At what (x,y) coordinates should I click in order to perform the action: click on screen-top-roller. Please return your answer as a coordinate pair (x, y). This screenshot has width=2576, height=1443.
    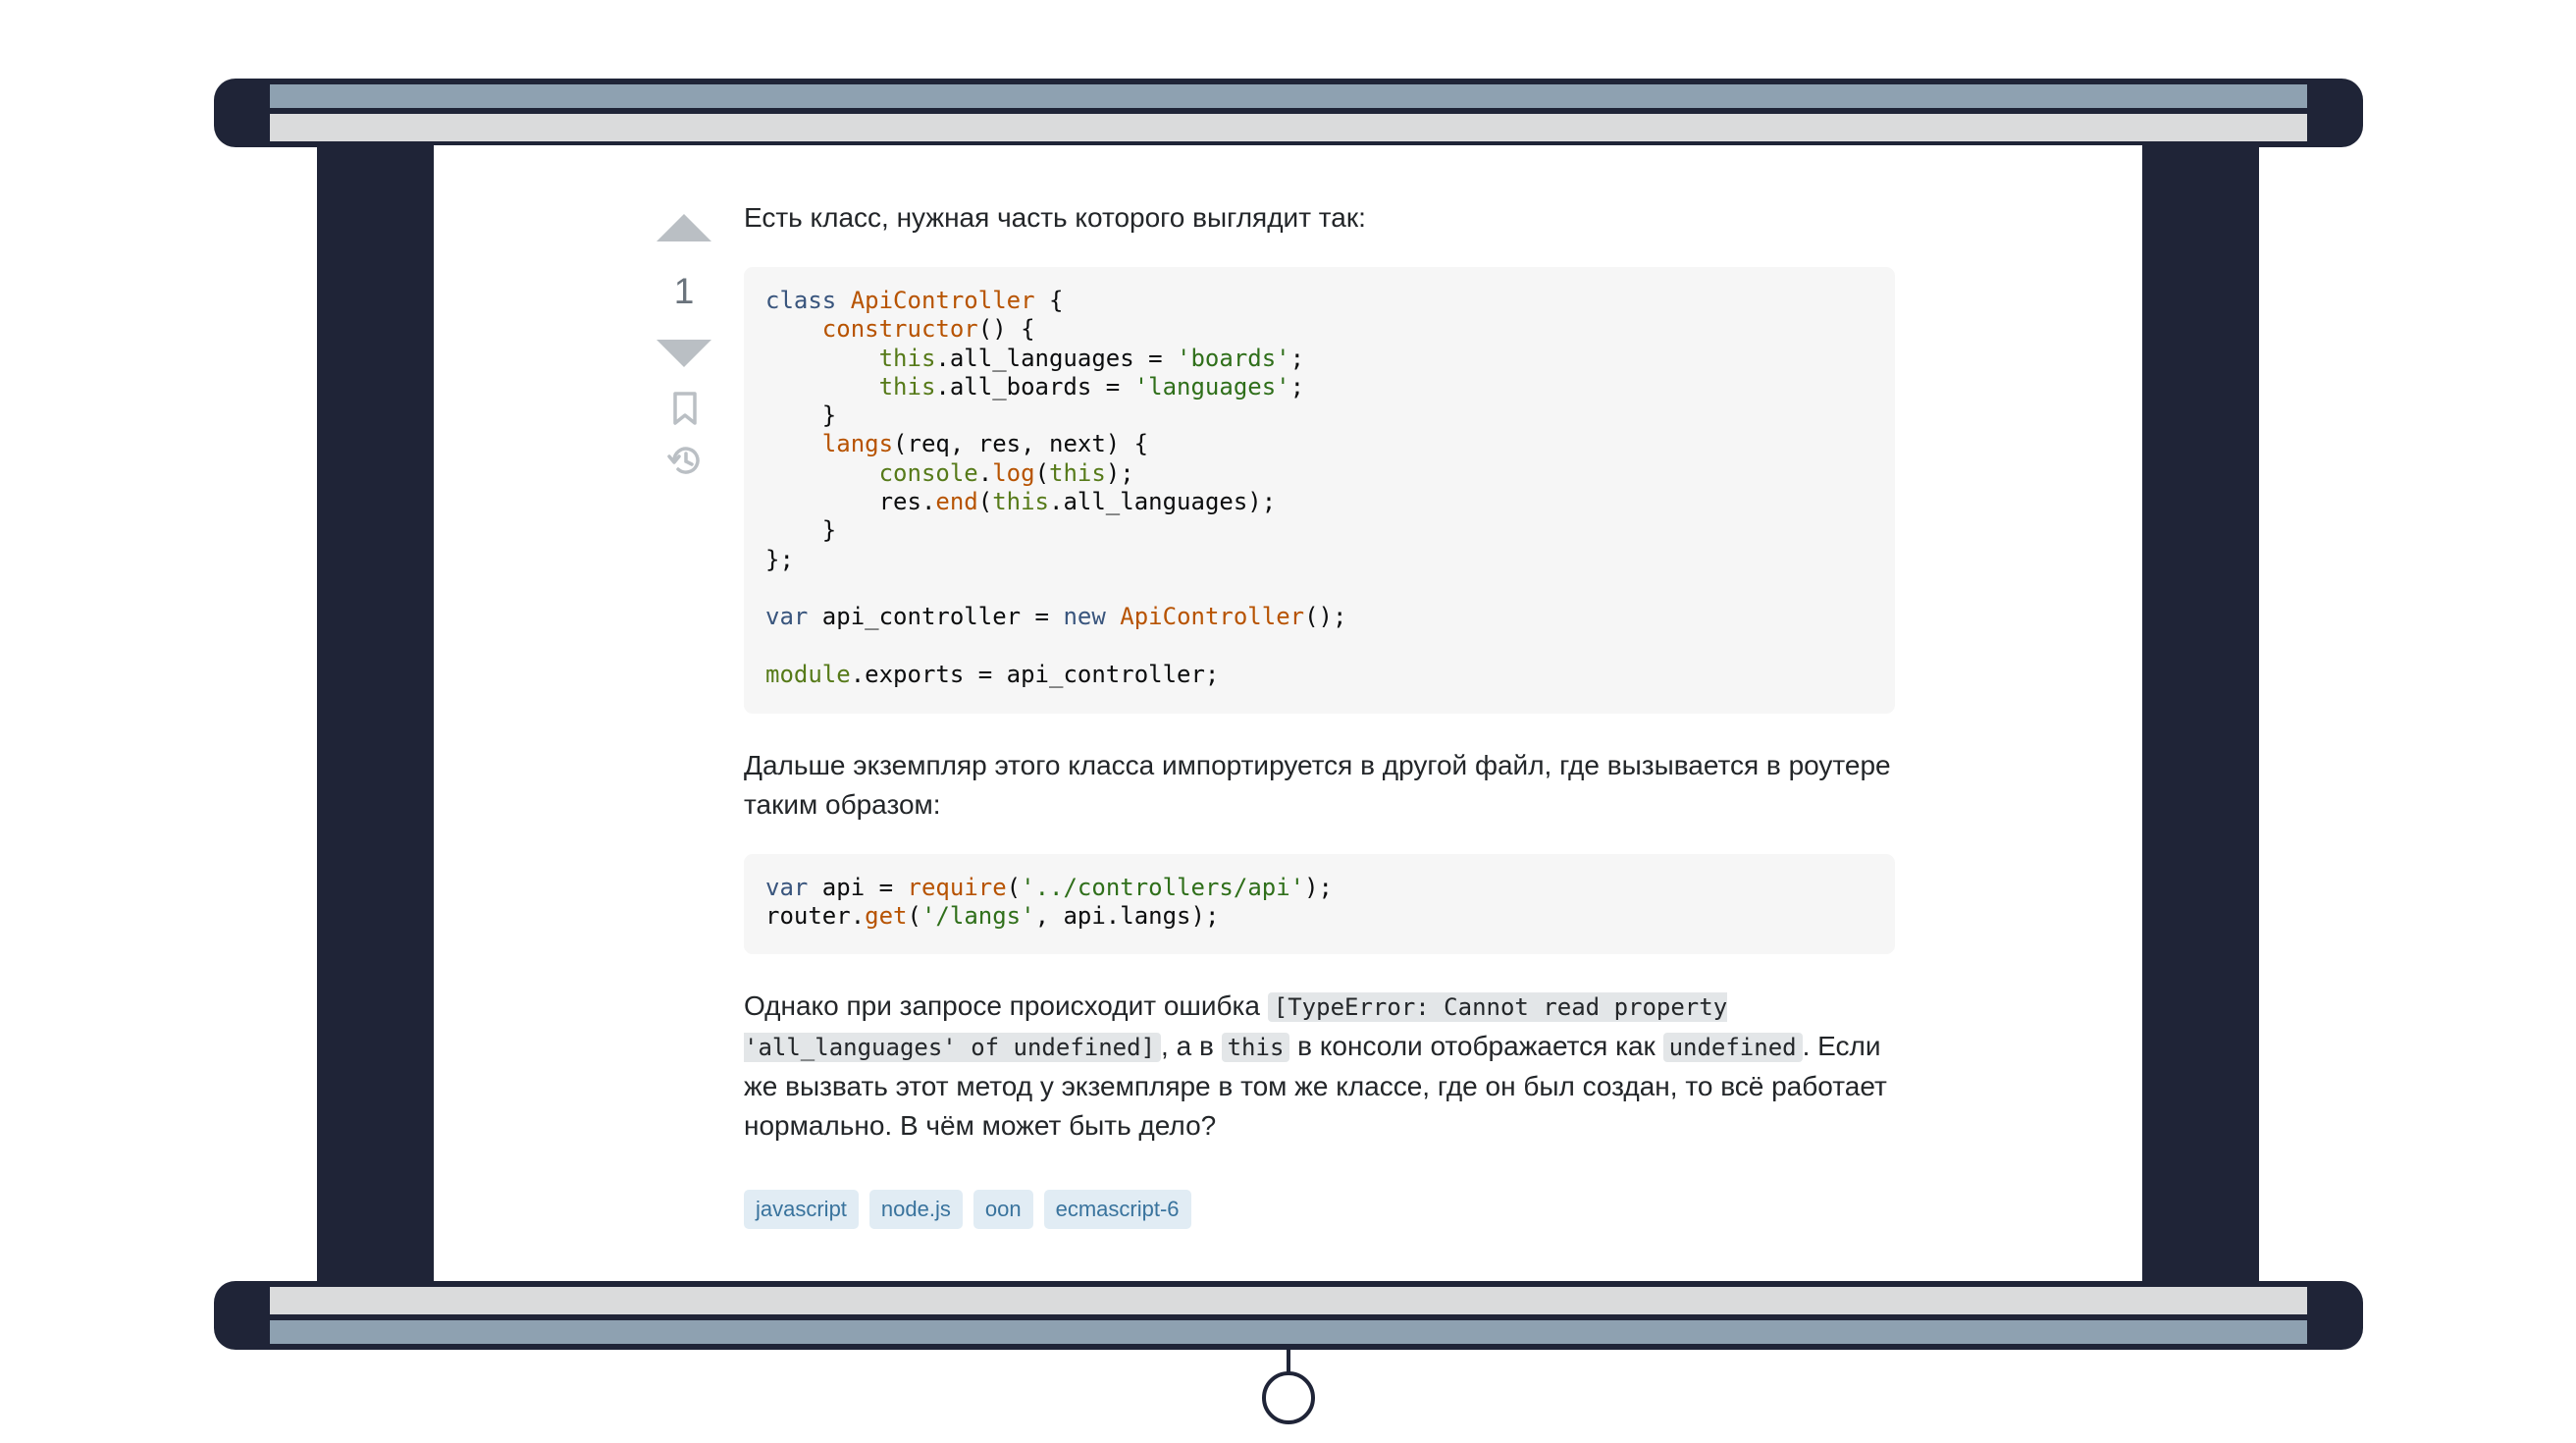
    Looking at the image, I should click on (1288, 113).